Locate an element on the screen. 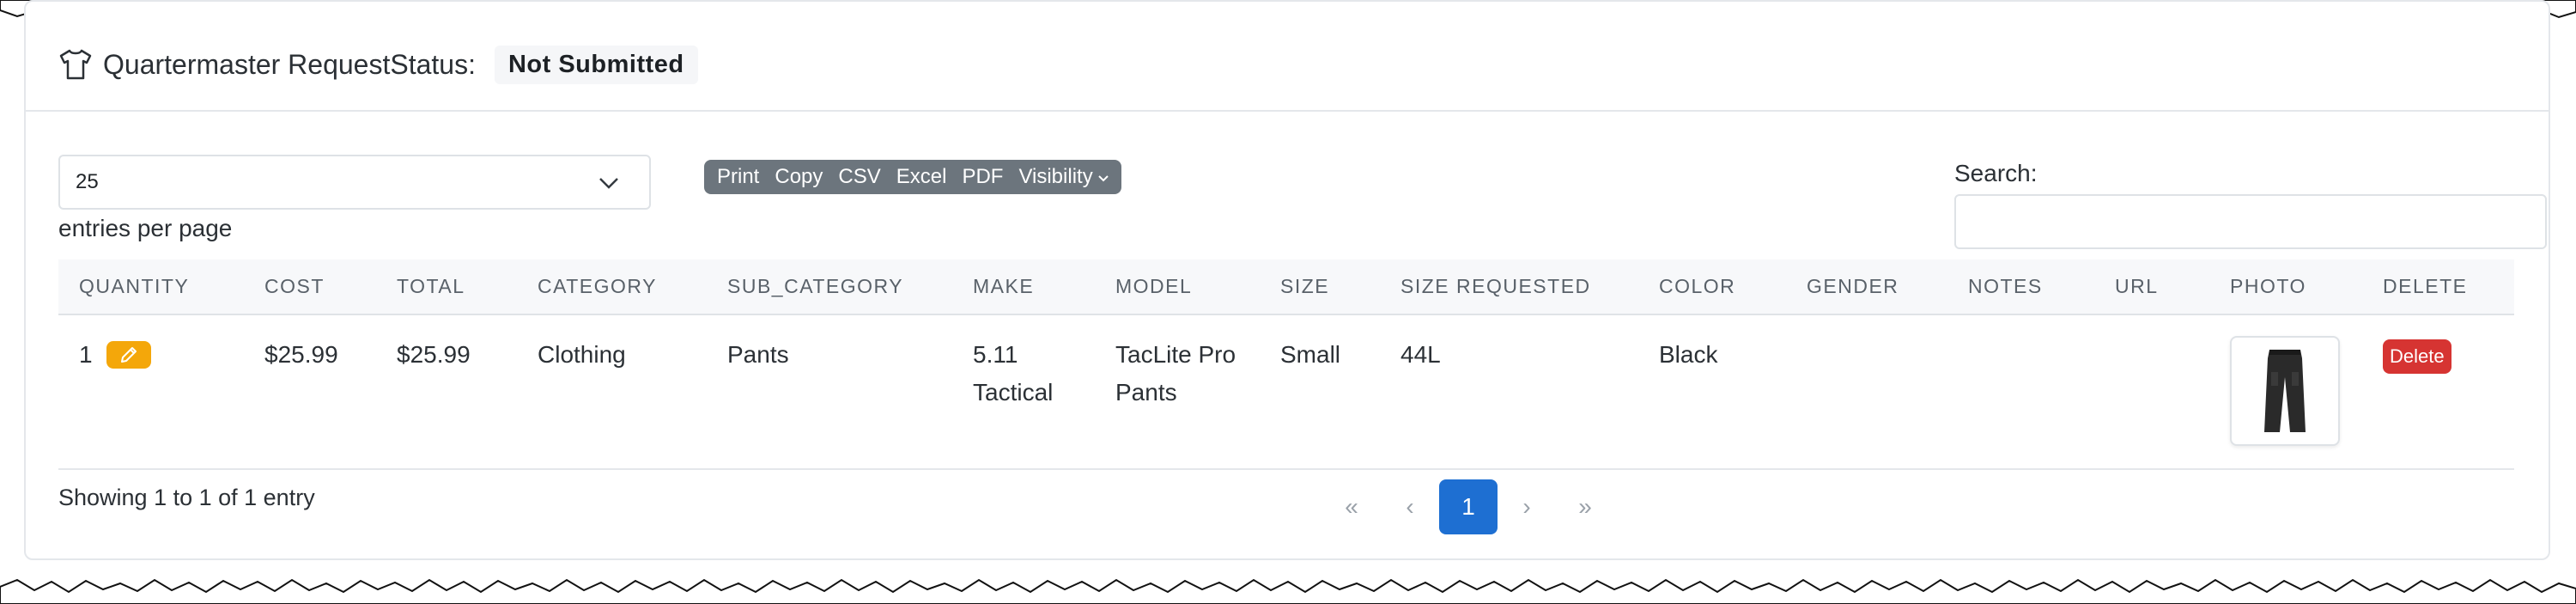 This screenshot has height=604, width=2576. black-pants-photo is located at coordinates (2285, 391).